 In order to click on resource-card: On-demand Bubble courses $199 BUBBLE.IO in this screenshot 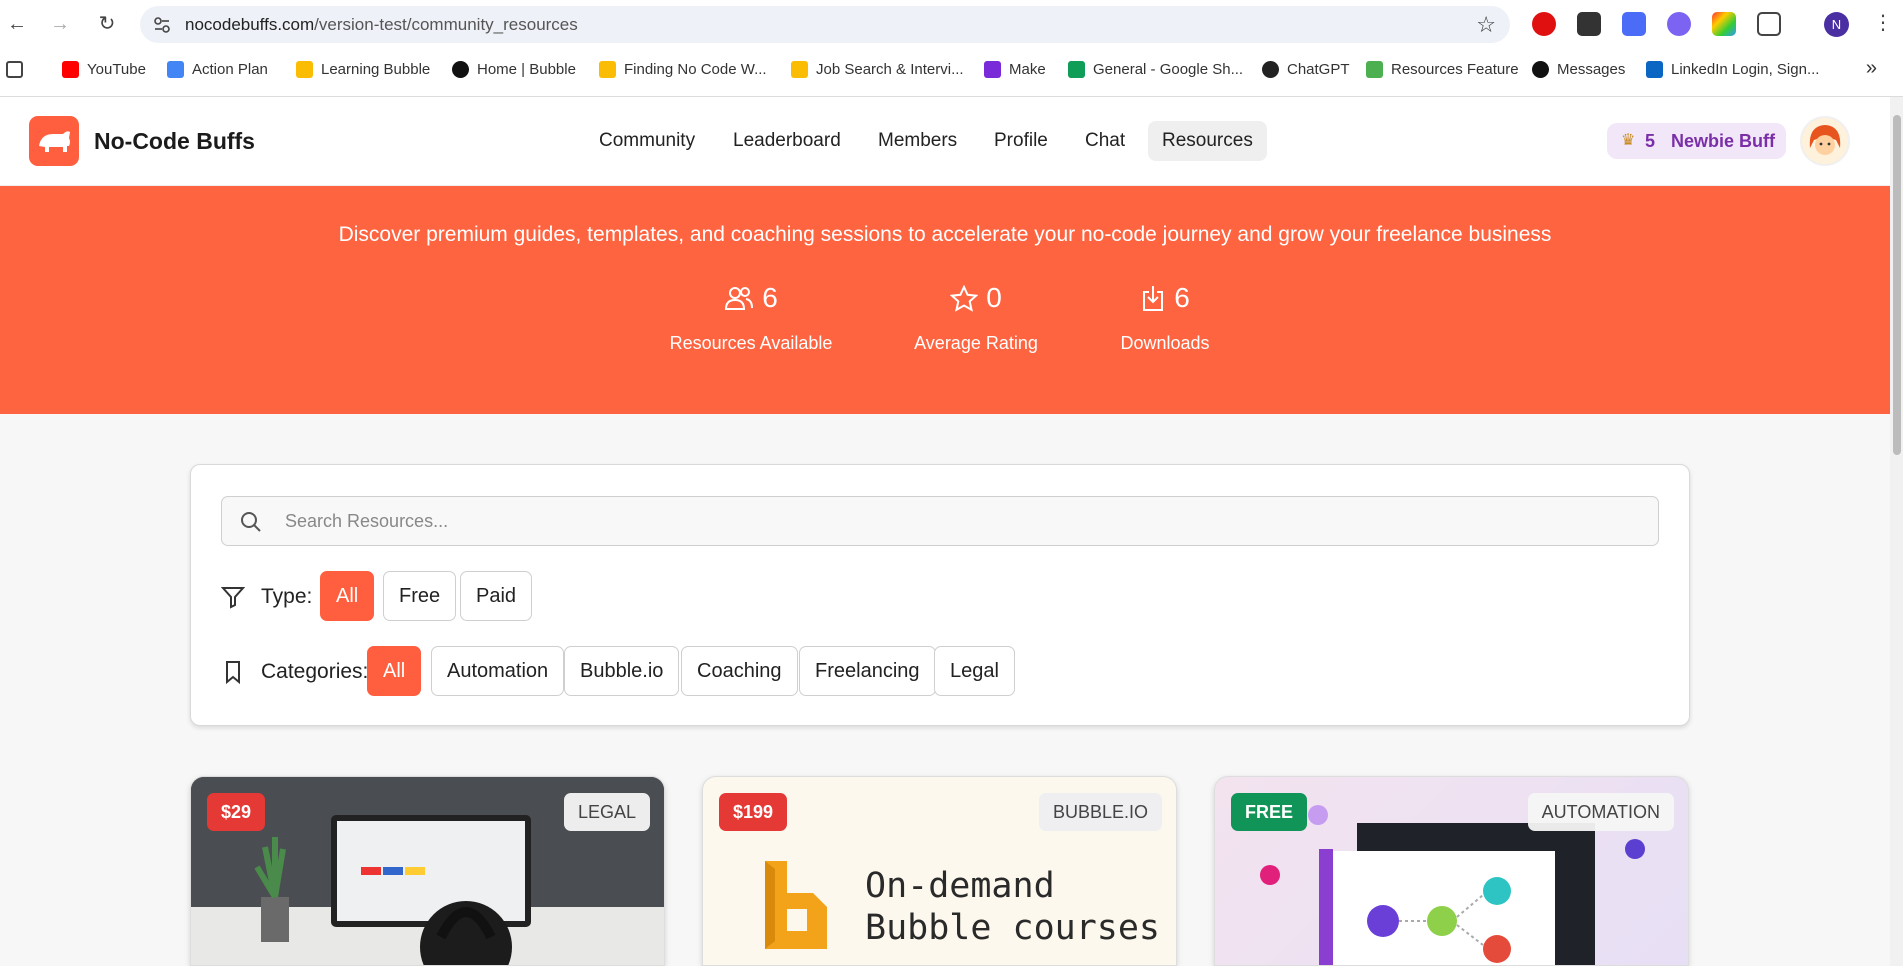, I will do `click(939, 871)`.